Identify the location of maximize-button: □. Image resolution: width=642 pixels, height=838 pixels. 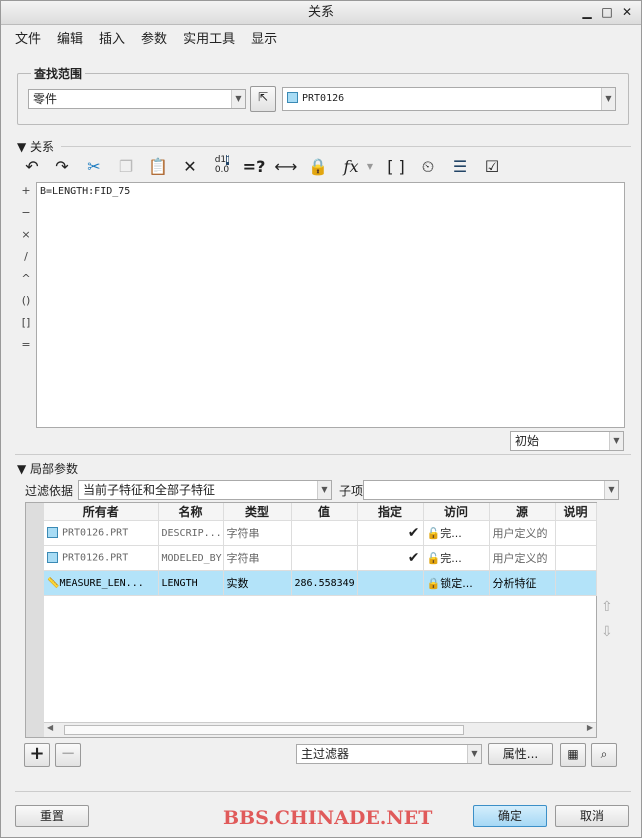
(607, 12).